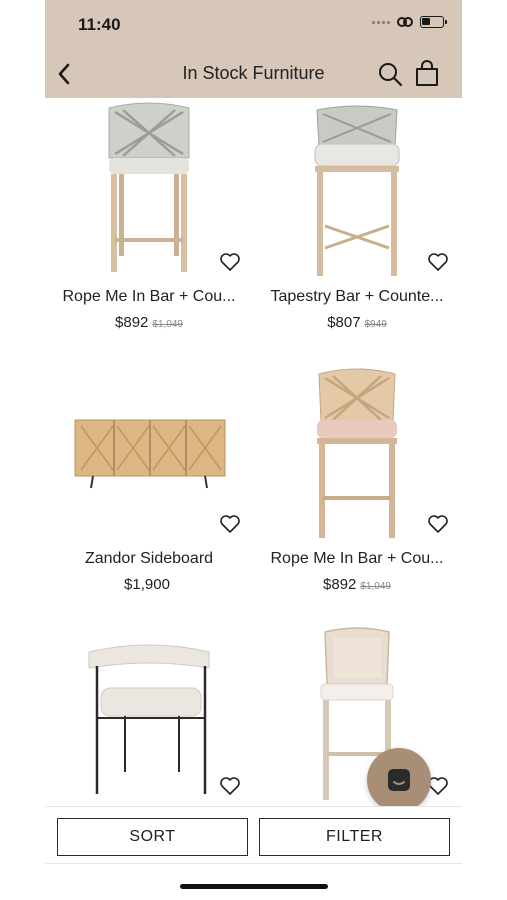  What do you see at coordinates (149, 558) in the screenshot?
I see `product-name: Zandor Sideboard` at bounding box center [149, 558].